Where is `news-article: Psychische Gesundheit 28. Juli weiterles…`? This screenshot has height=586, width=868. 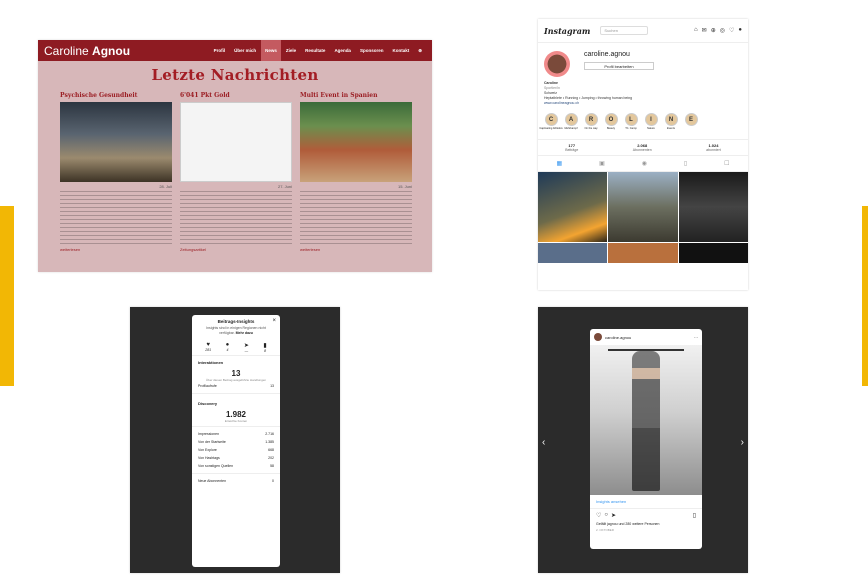
news-article: Psychische Gesundheit 28. Juli weiterles… is located at coordinates (116, 172).